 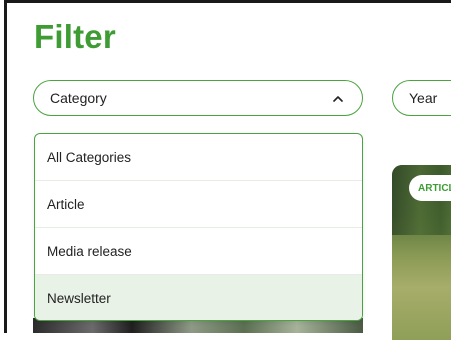 What do you see at coordinates (75, 36) in the screenshot?
I see `filter-title: Filter` at bounding box center [75, 36].